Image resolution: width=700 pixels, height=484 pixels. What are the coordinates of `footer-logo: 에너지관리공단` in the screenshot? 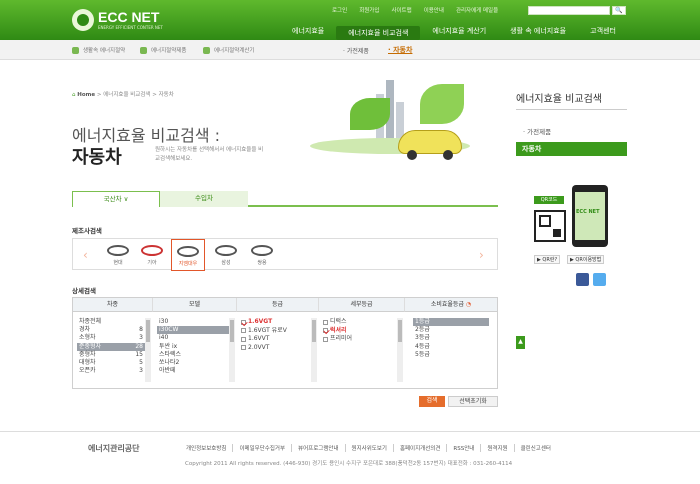 It's located at (114, 448).